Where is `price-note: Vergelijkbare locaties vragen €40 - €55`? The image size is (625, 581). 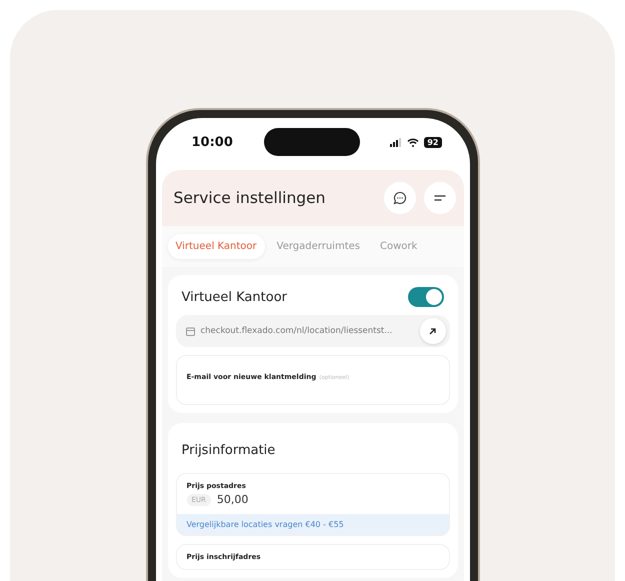 price-note: Vergelijkbare locaties vragen €40 - €55 is located at coordinates (312, 524).